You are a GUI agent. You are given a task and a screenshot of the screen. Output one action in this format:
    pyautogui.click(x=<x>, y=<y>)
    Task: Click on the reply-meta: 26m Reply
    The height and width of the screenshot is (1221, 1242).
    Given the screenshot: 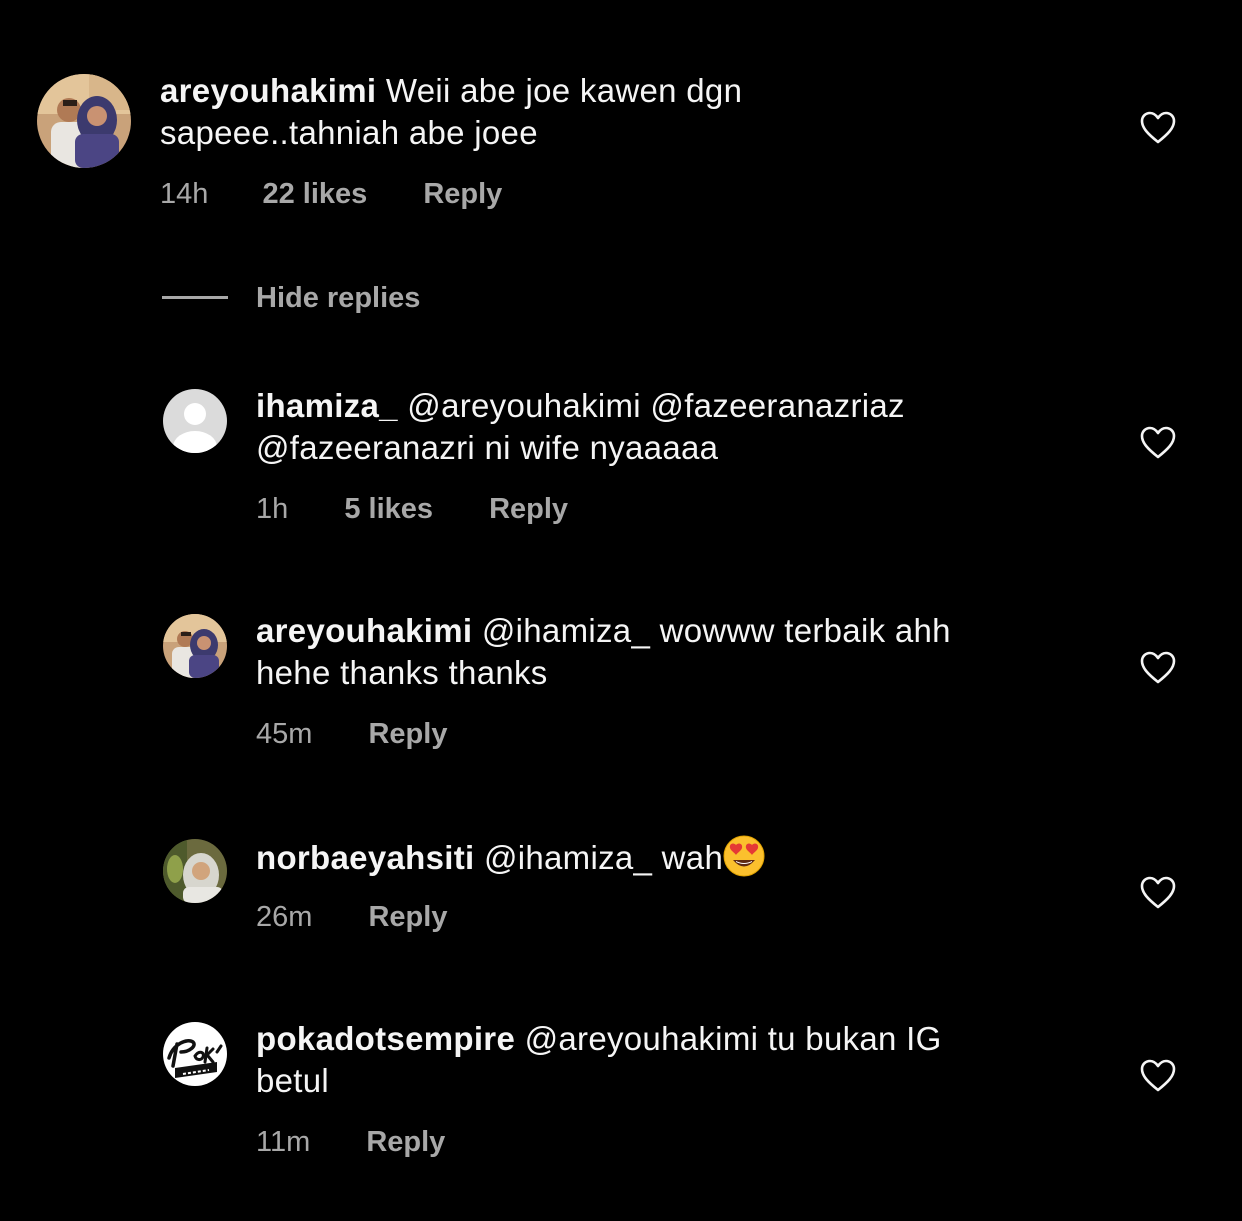 What is the action you would take?
    pyautogui.click(x=351, y=917)
    